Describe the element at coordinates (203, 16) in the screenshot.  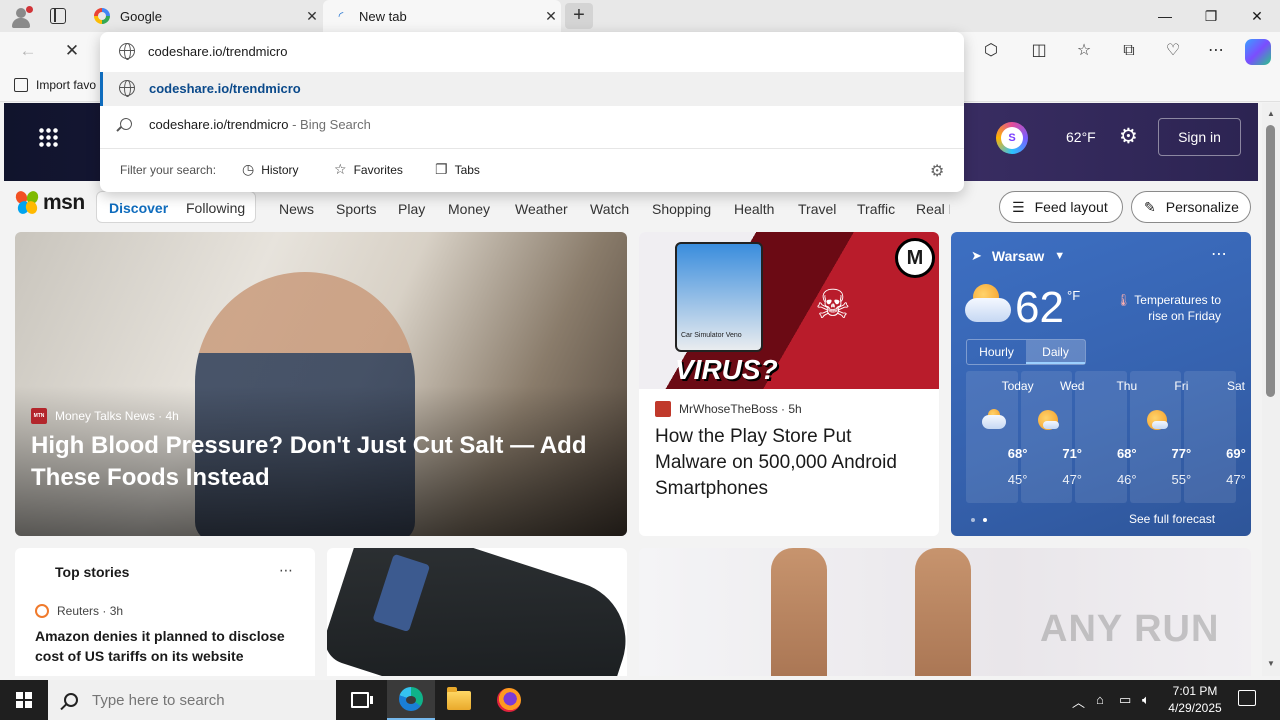
I see `tab-google: Google ✕` at that location.